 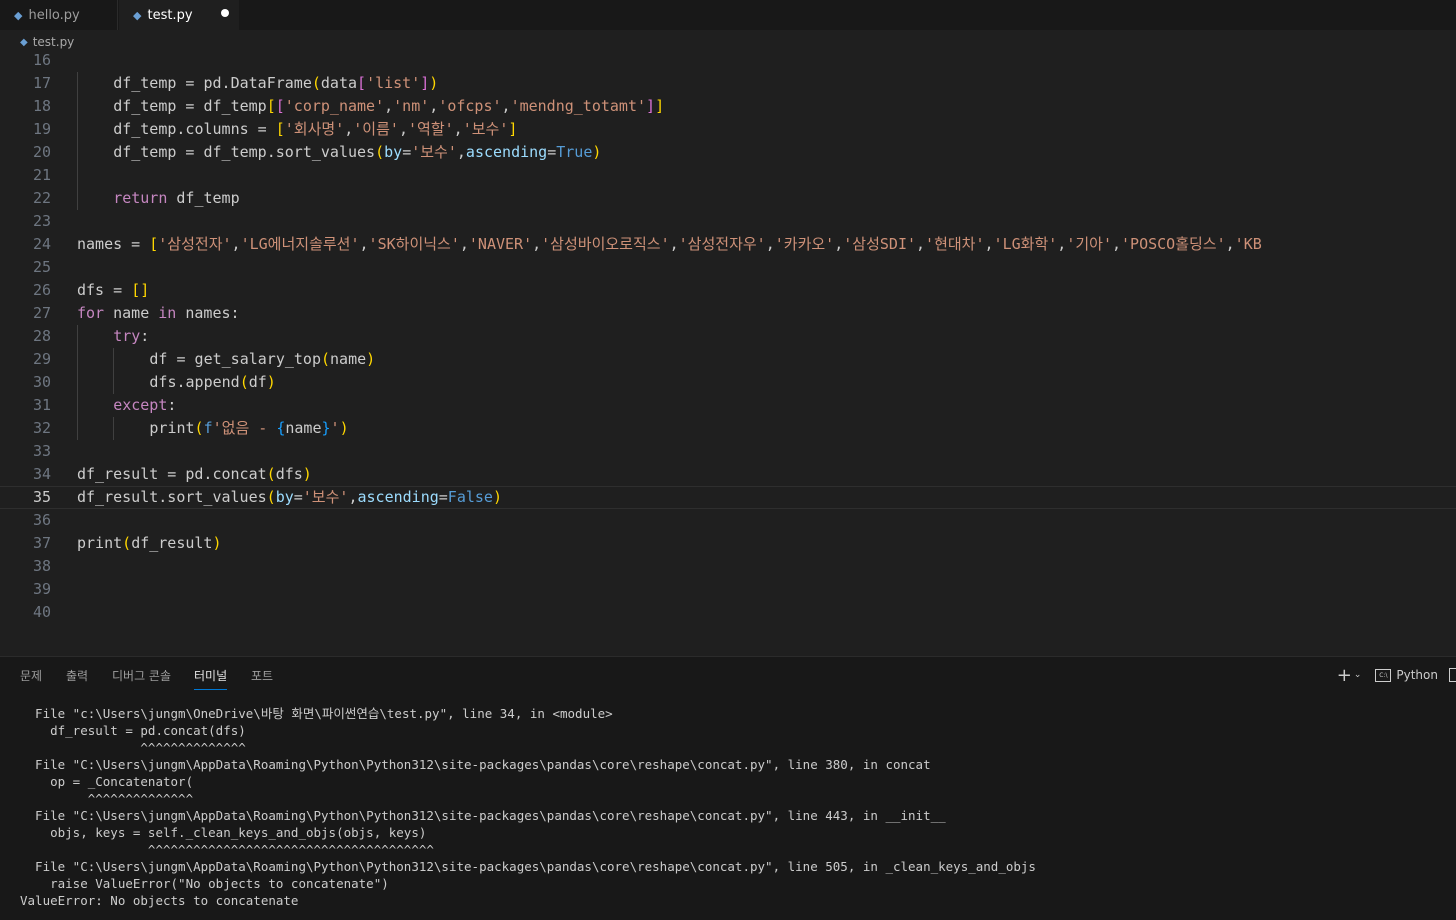 What do you see at coordinates (728, 313) in the screenshot?
I see `code-line: 27 for name in names:` at bounding box center [728, 313].